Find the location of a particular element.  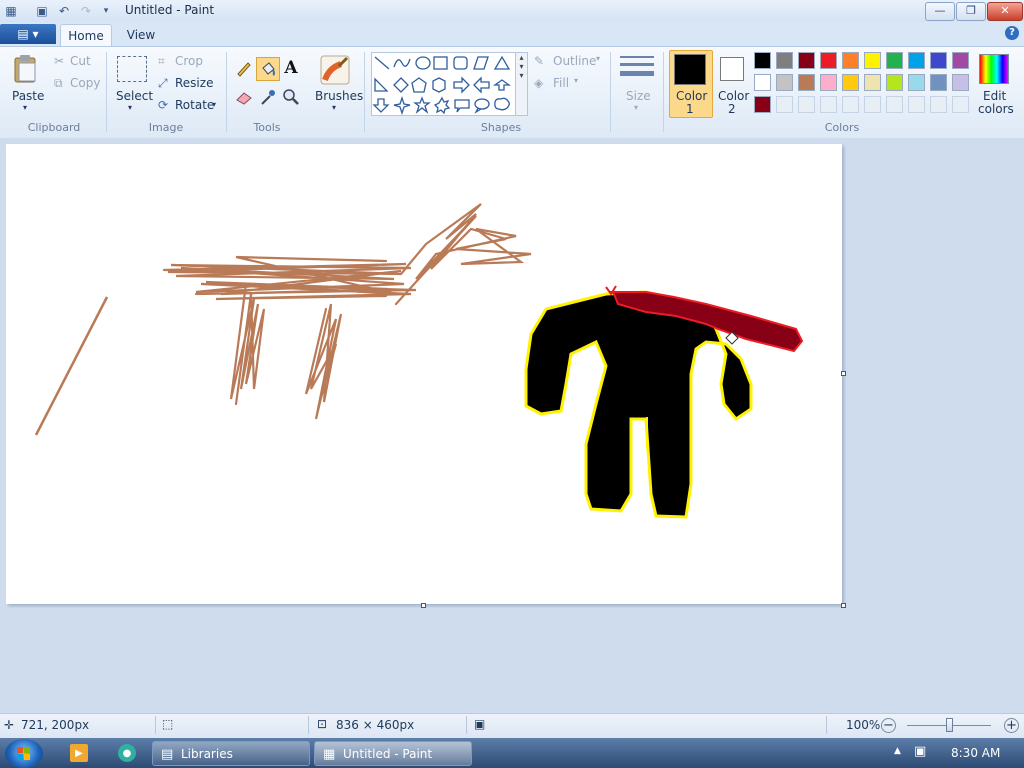

divider is located at coordinates (106, 92).